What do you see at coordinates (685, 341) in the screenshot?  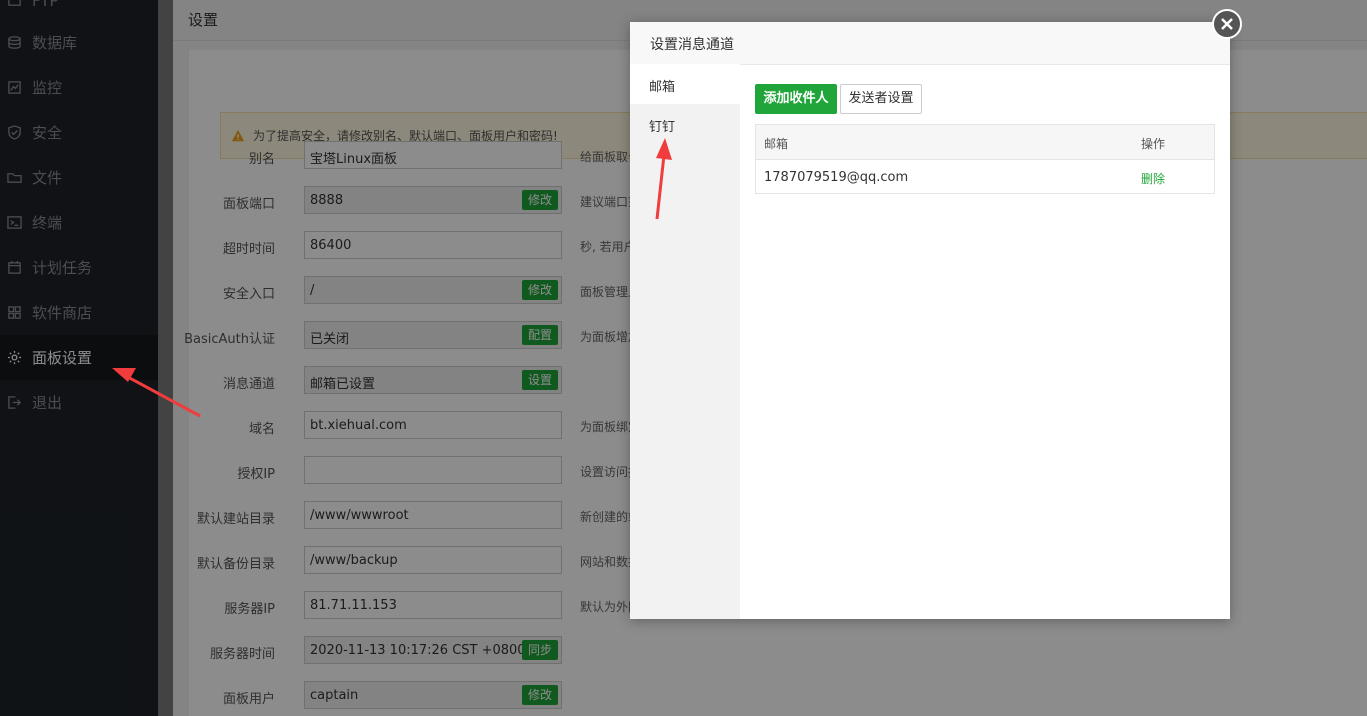 I see `dialog-nav: 邮箱 钉钉` at bounding box center [685, 341].